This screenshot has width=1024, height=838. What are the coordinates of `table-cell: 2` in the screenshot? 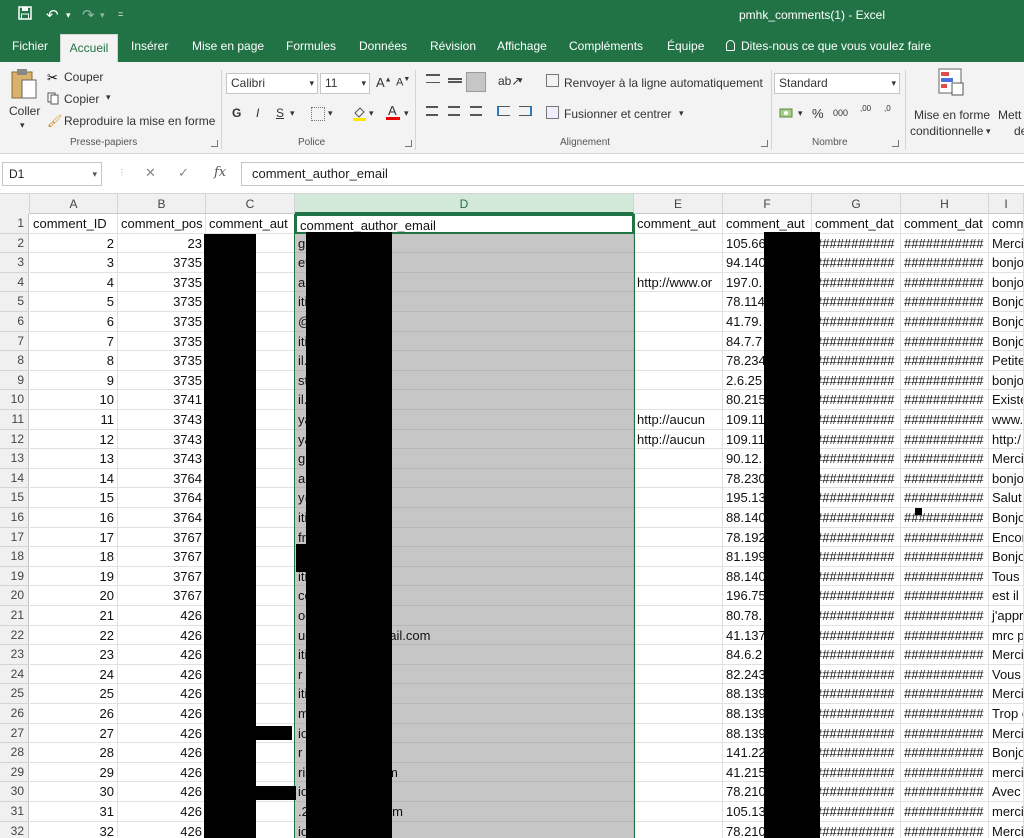 It's located at (74, 243).